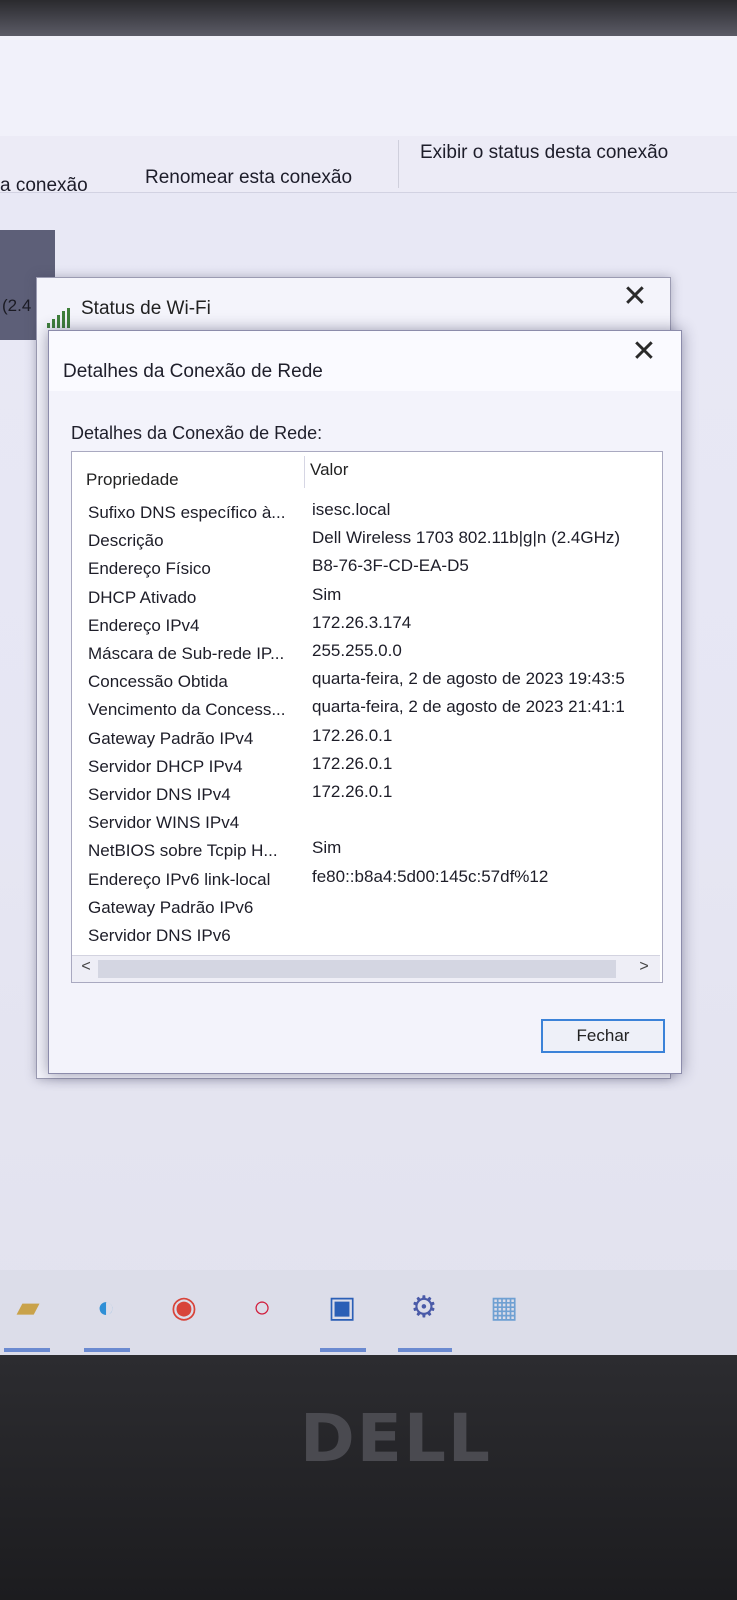 The width and height of the screenshot is (737, 1600). I want to click on table-row: Sufixo DNS específico à... isesc.local, so click(366, 514).